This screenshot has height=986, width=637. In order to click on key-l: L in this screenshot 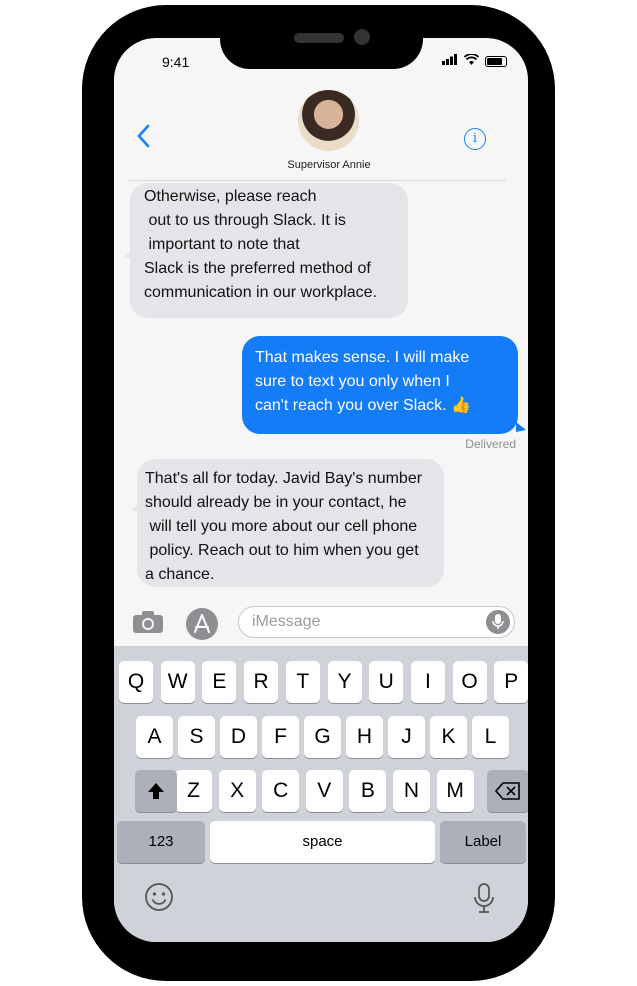, I will do `click(490, 737)`.